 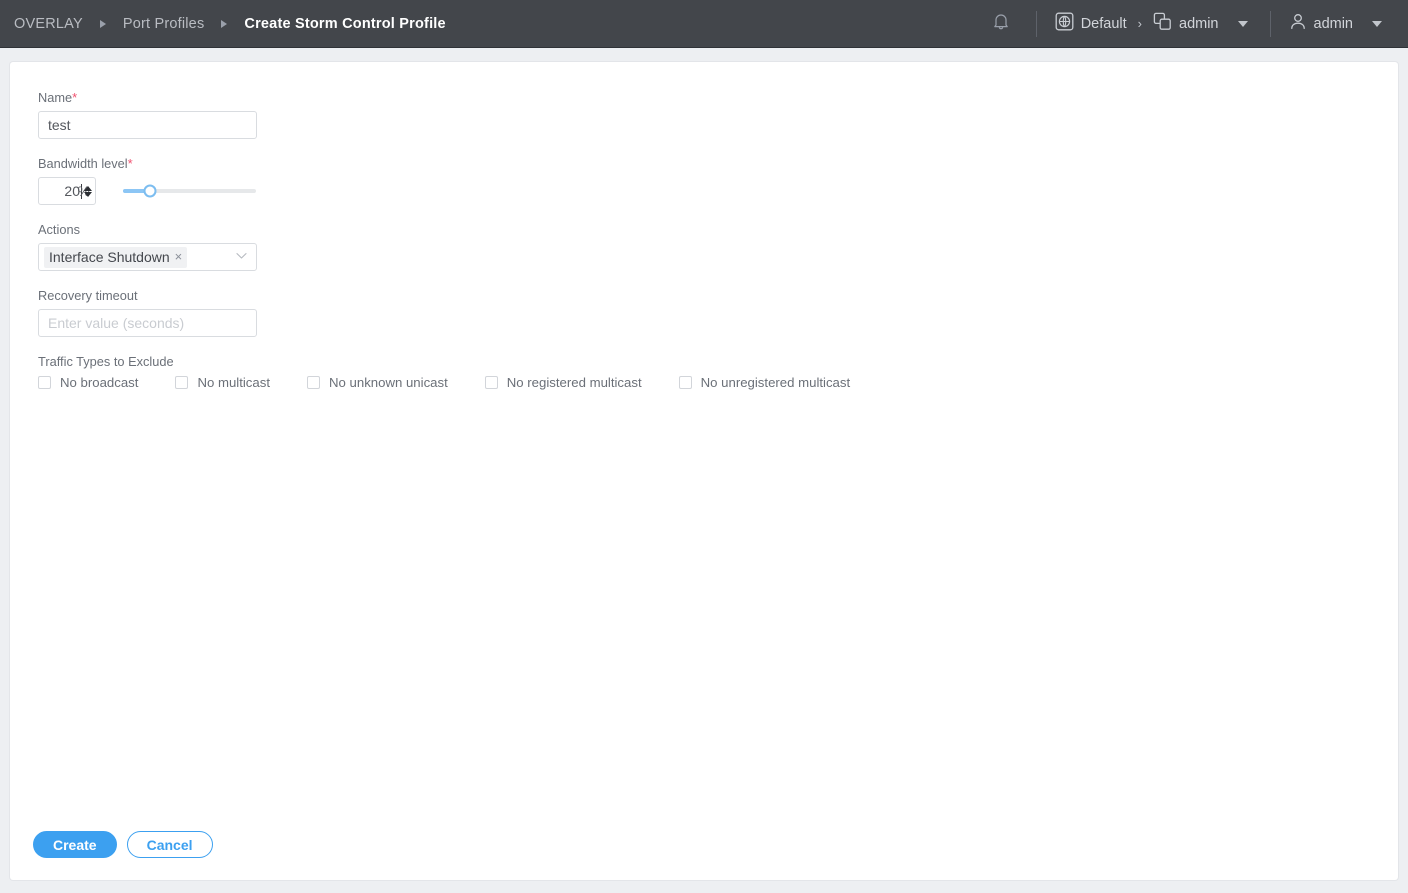 I want to click on user-menu: admin, so click(x=1338, y=24).